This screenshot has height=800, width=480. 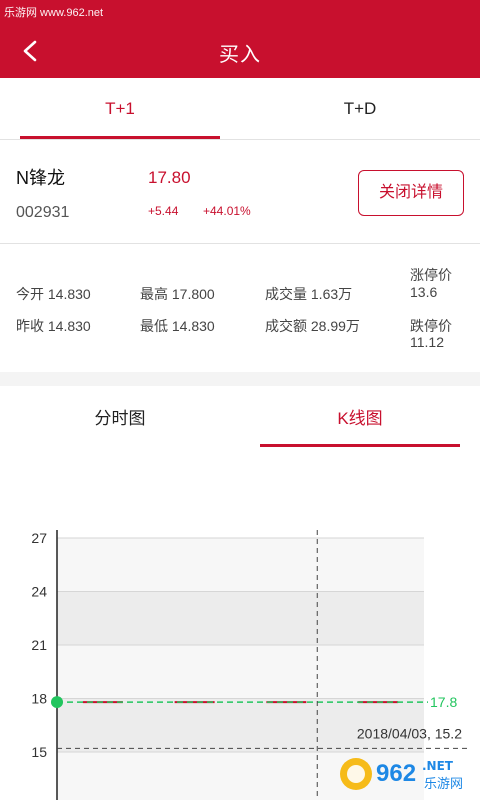 What do you see at coordinates (396, 773) in the screenshot?
I see `logo-number: 962` at bounding box center [396, 773].